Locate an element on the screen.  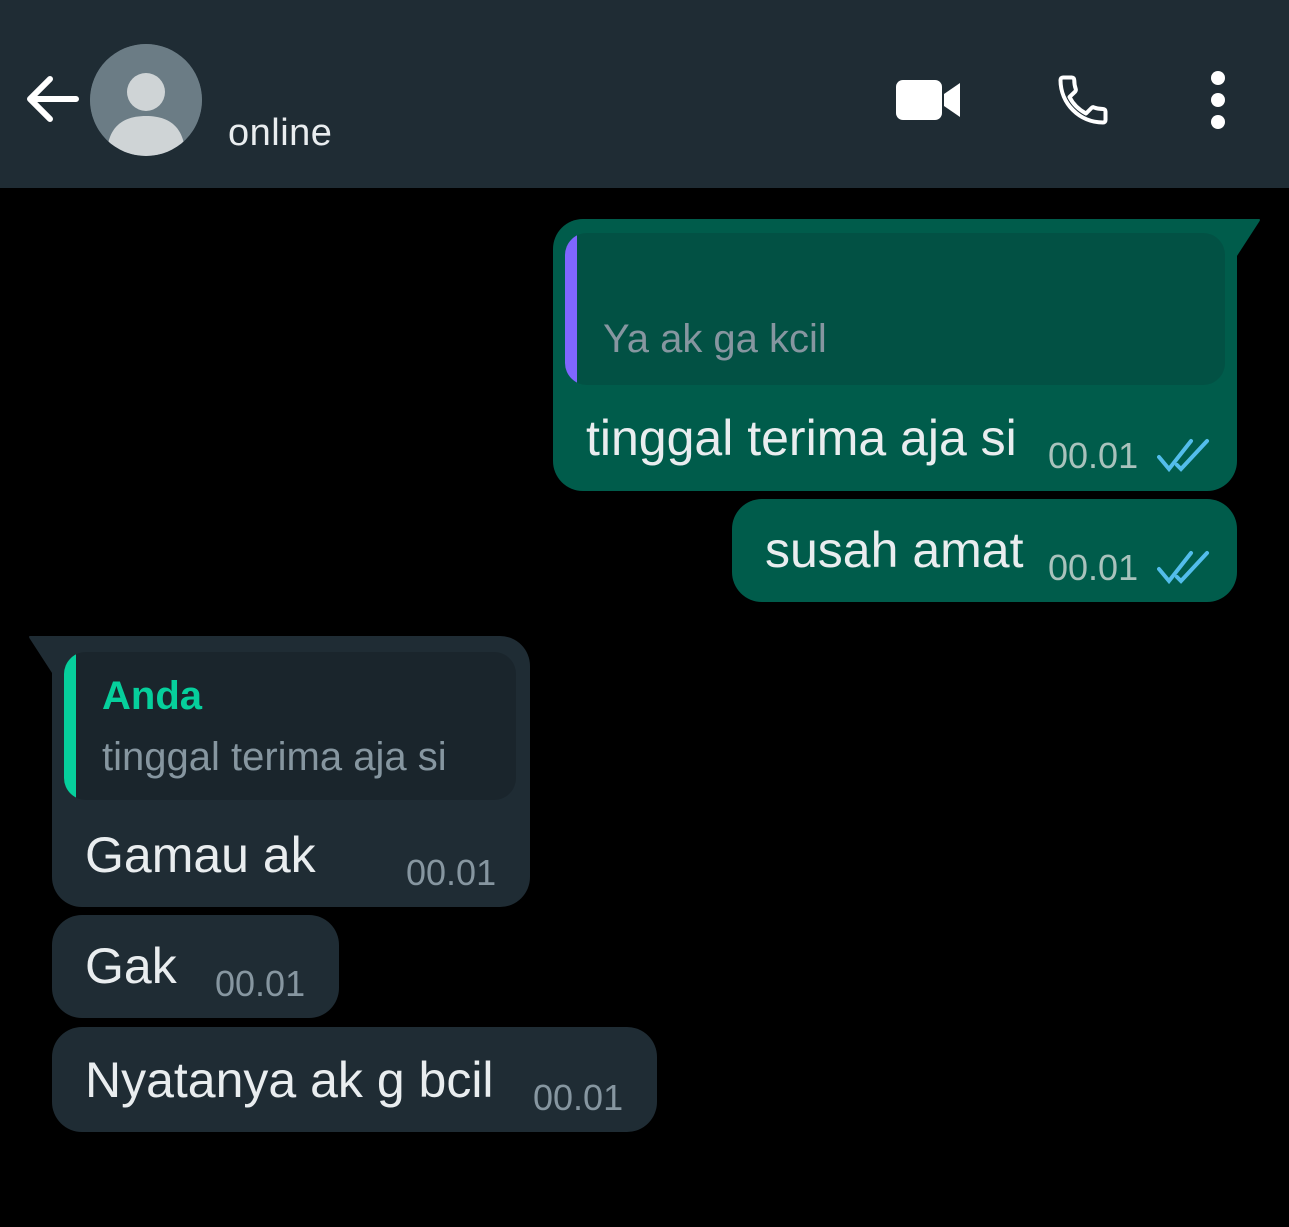
arrow-left-icon is located at coordinates (53, 99).